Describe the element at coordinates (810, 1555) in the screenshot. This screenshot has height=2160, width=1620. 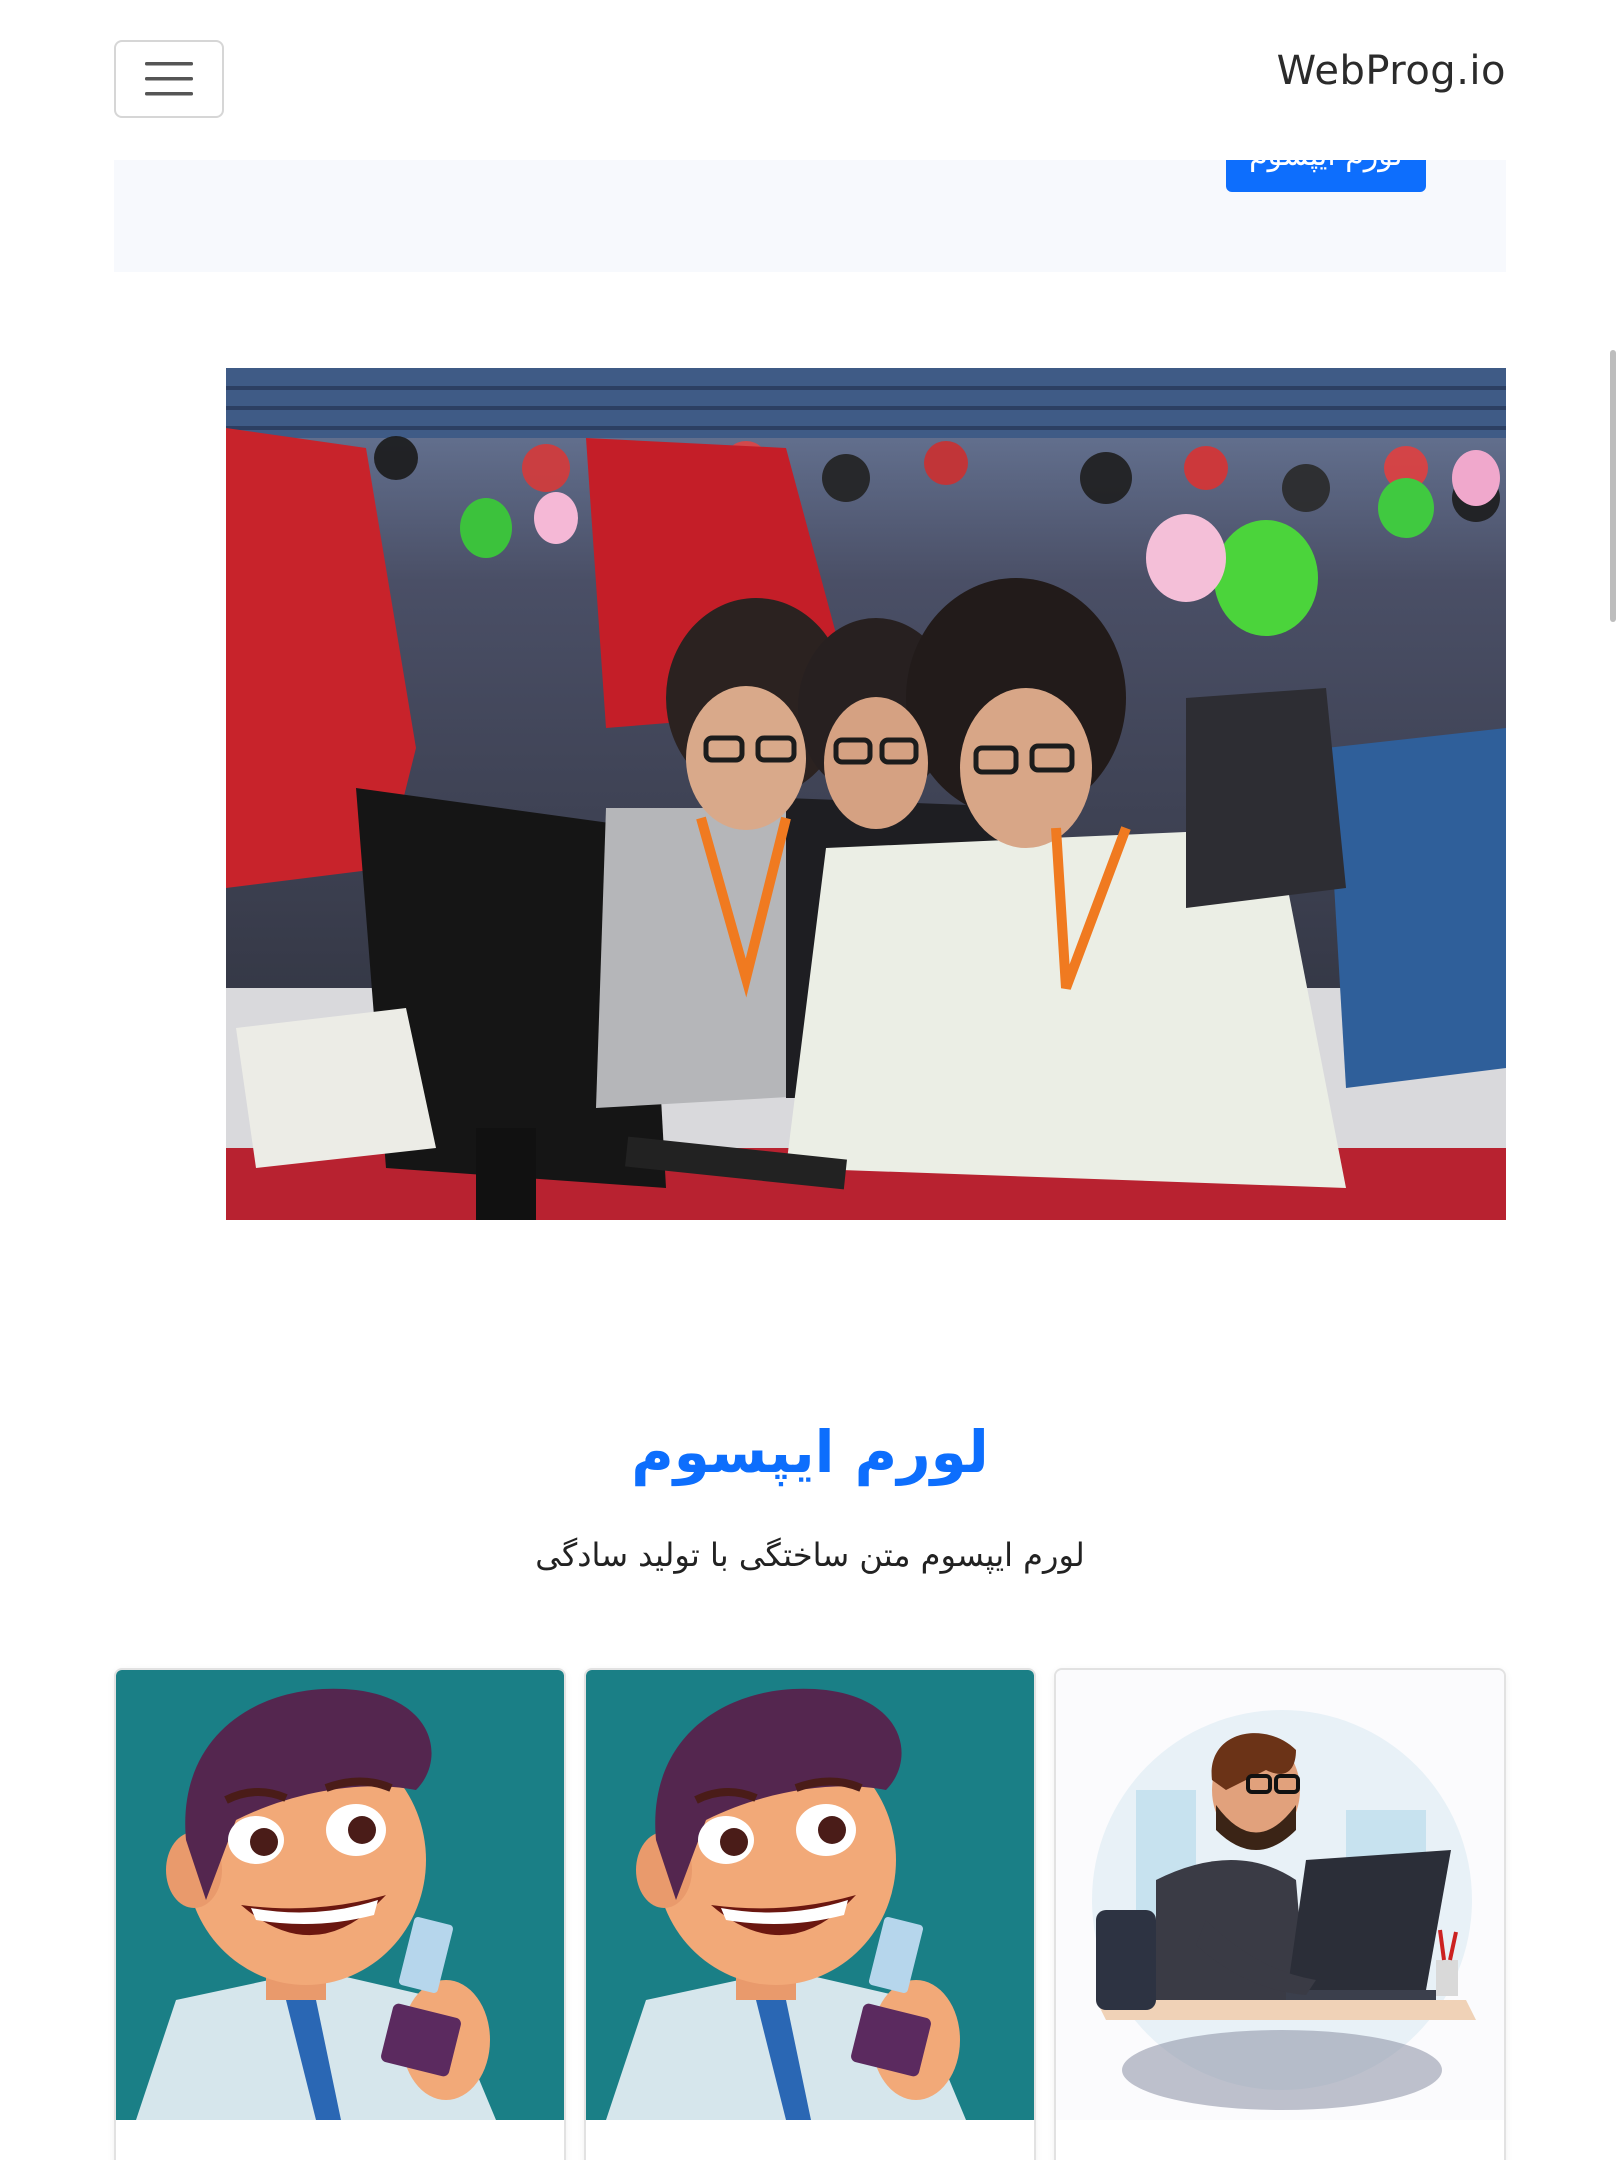
I see `section-subtitle: لورم ایپسوم متن ساختگی با تولید سادگی` at that location.